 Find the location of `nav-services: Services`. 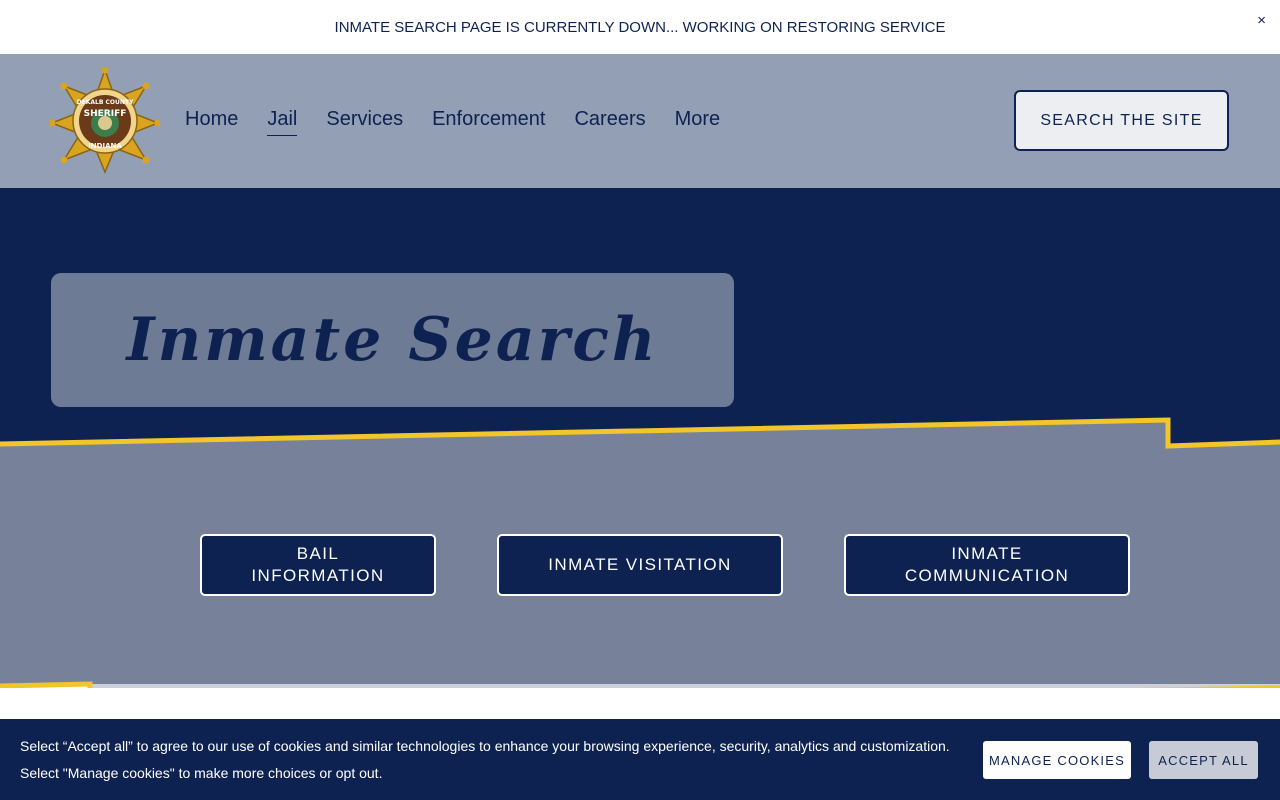

nav-services: Services is located at coordinates (364, 122).